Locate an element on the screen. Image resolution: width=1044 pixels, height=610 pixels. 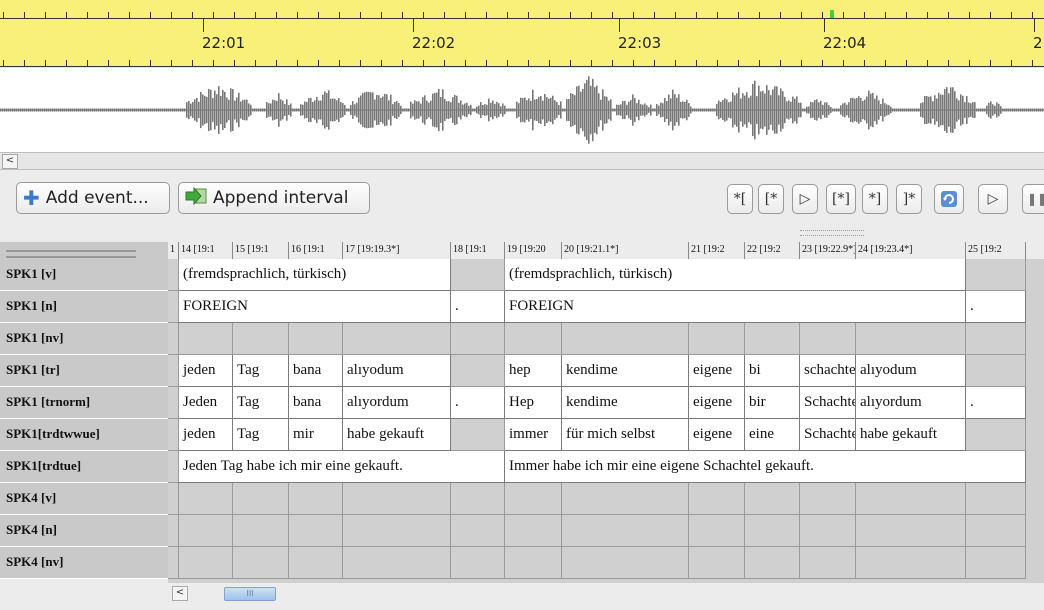
scroll-left-button: < is located at coordinates (10, 161).